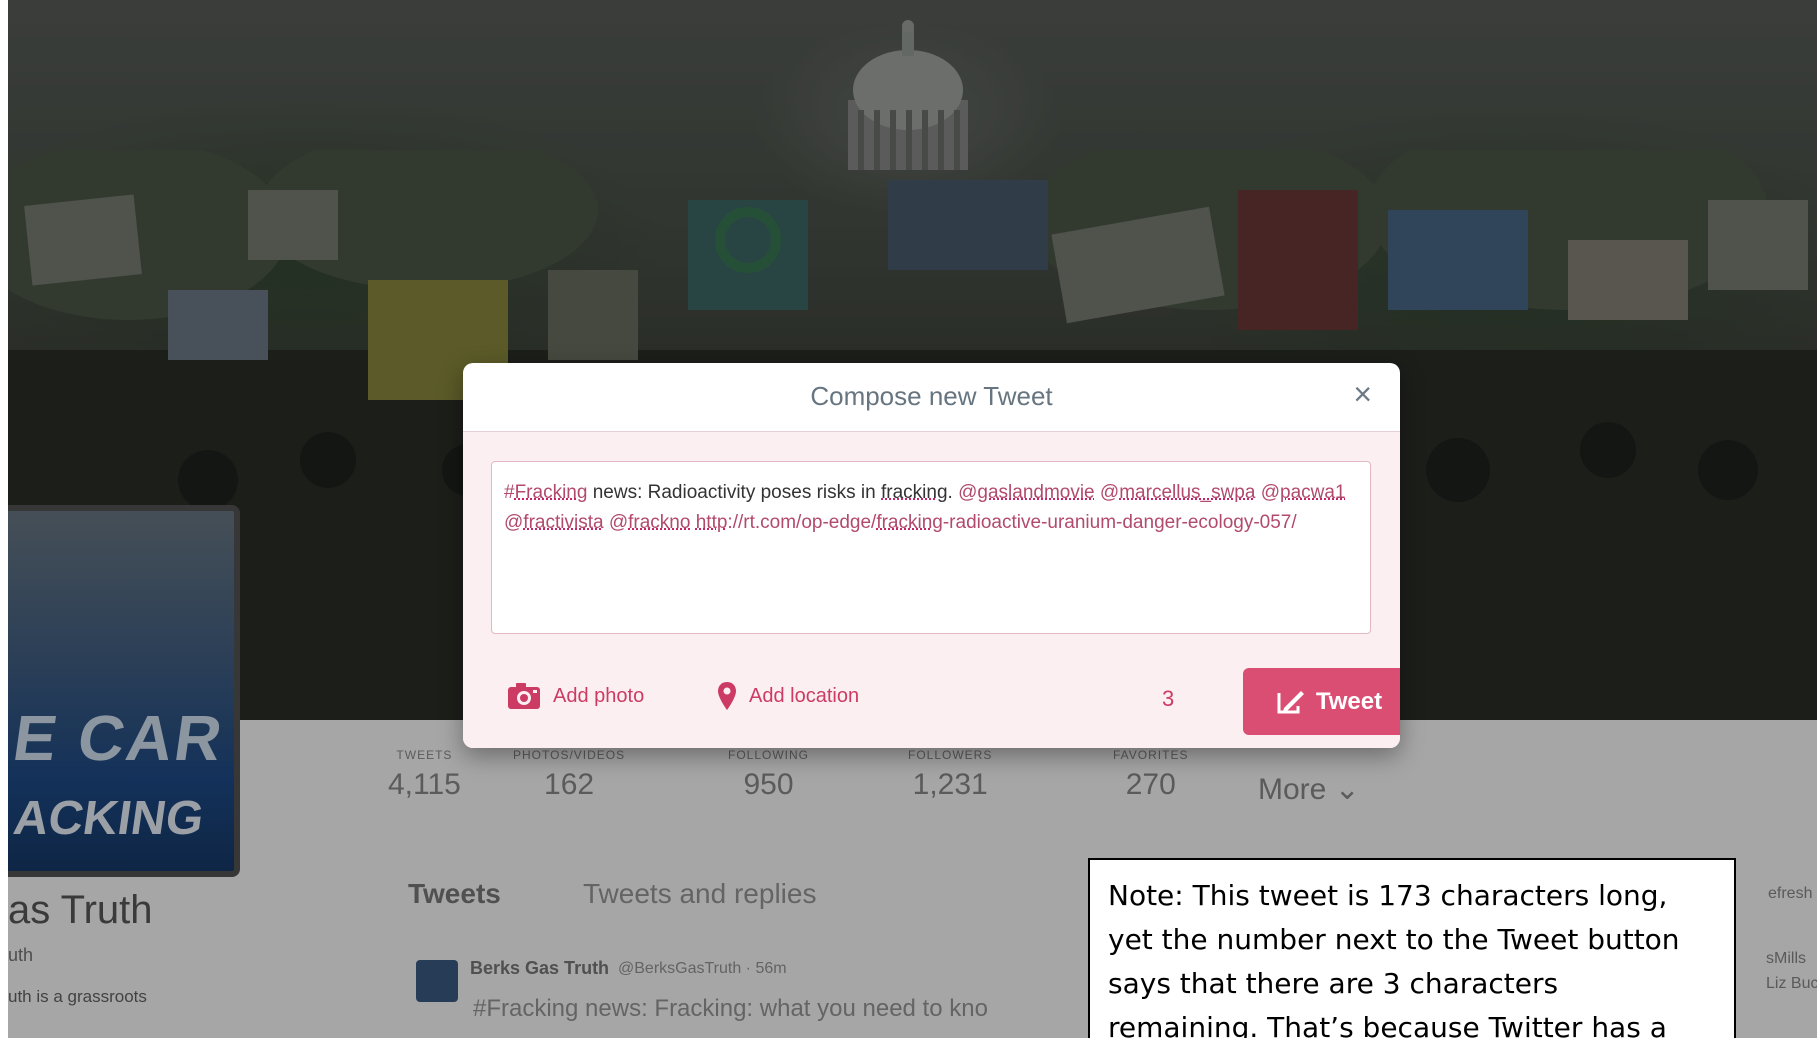 This screenshot has width=1817, height=1038. What do you see at coordinates (551, 492) in the screenshot?
I see `tweet-text-segment: Fracking` at bounding box center [551, 492].